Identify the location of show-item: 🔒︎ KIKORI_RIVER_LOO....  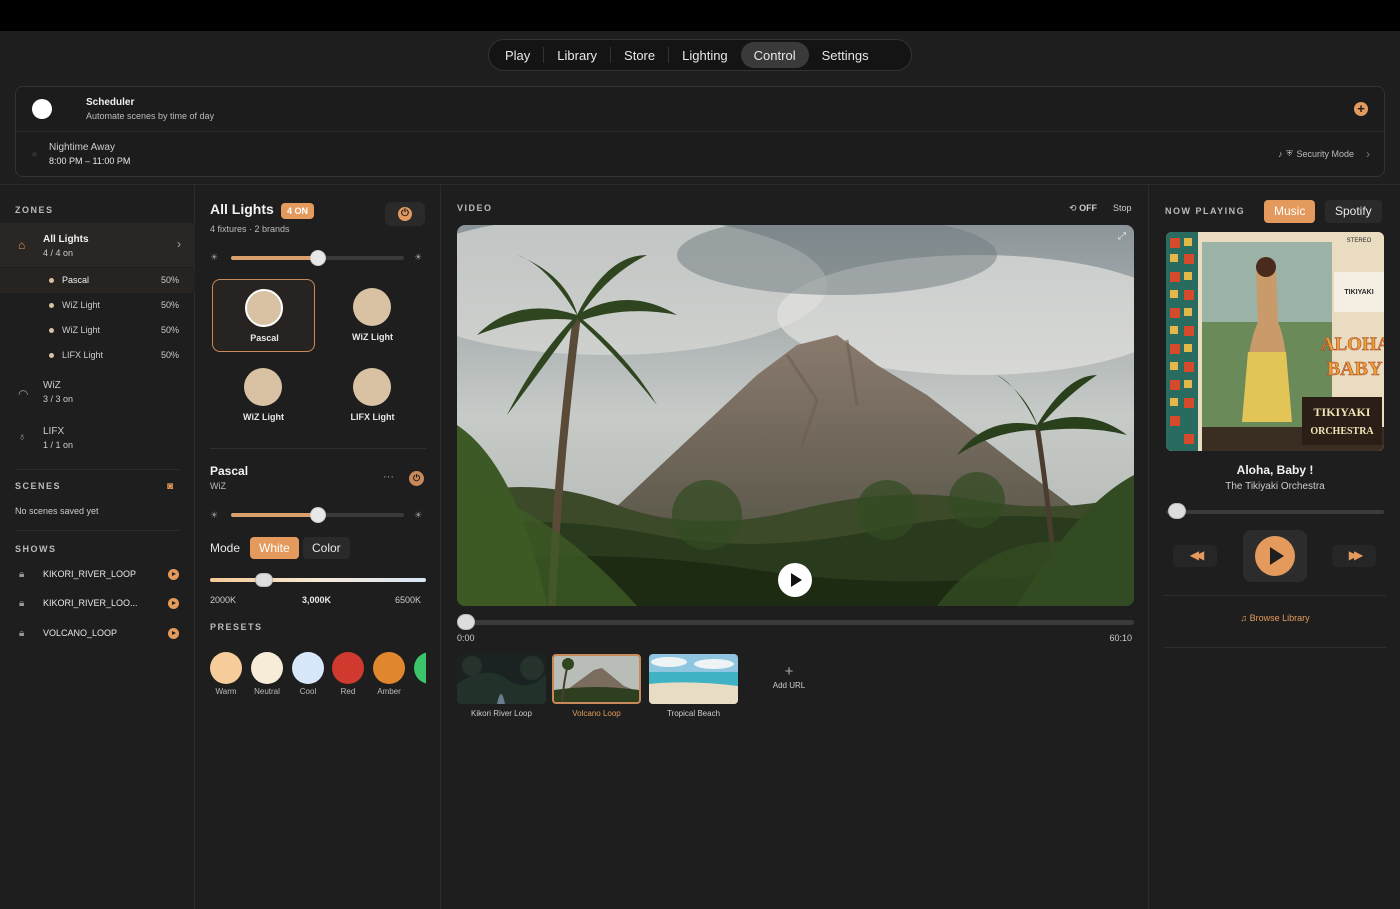
(97, 604).